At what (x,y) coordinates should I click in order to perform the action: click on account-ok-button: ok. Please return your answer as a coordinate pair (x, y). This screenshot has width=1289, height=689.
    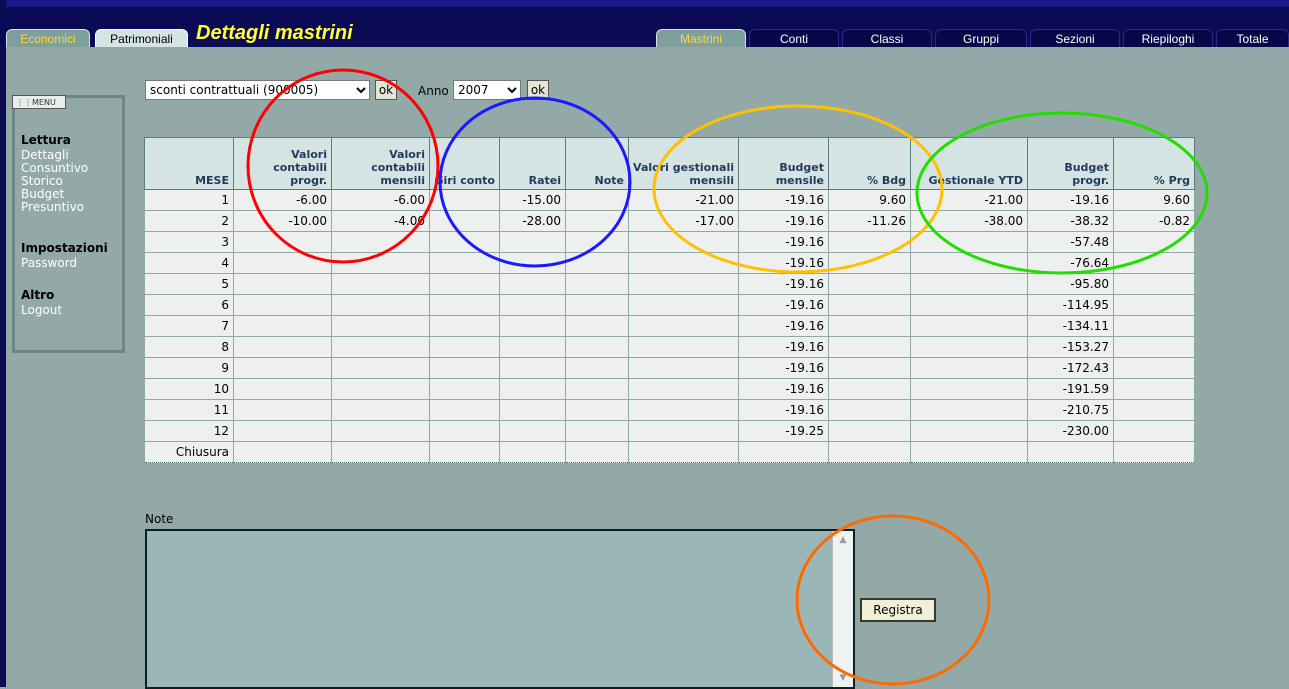
    Looking at the image, I should click on (386, 90).